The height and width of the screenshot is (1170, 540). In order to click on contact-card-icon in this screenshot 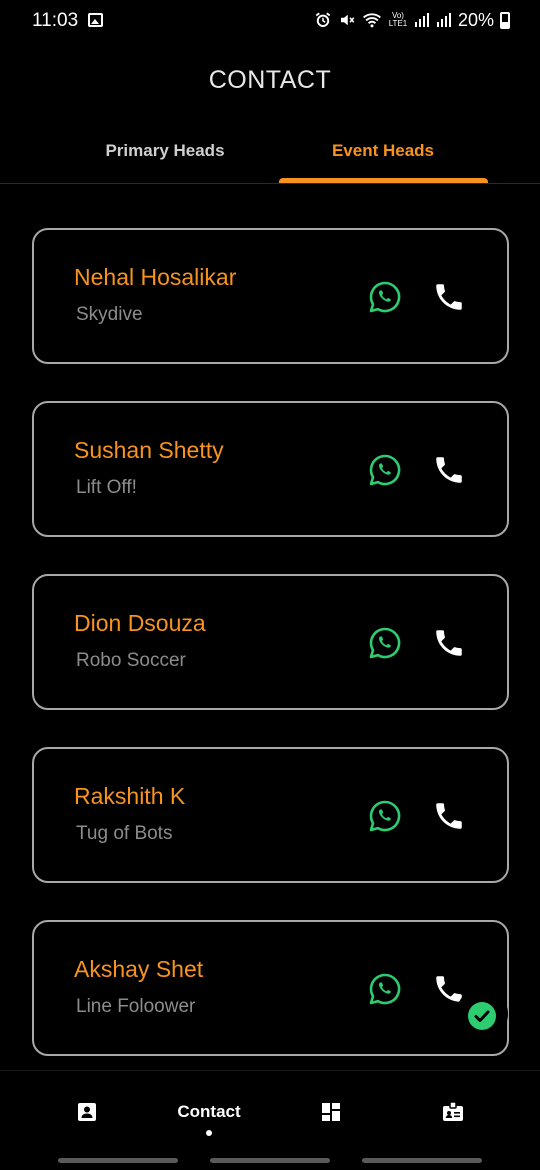, I will do `click(87, 1112)`.